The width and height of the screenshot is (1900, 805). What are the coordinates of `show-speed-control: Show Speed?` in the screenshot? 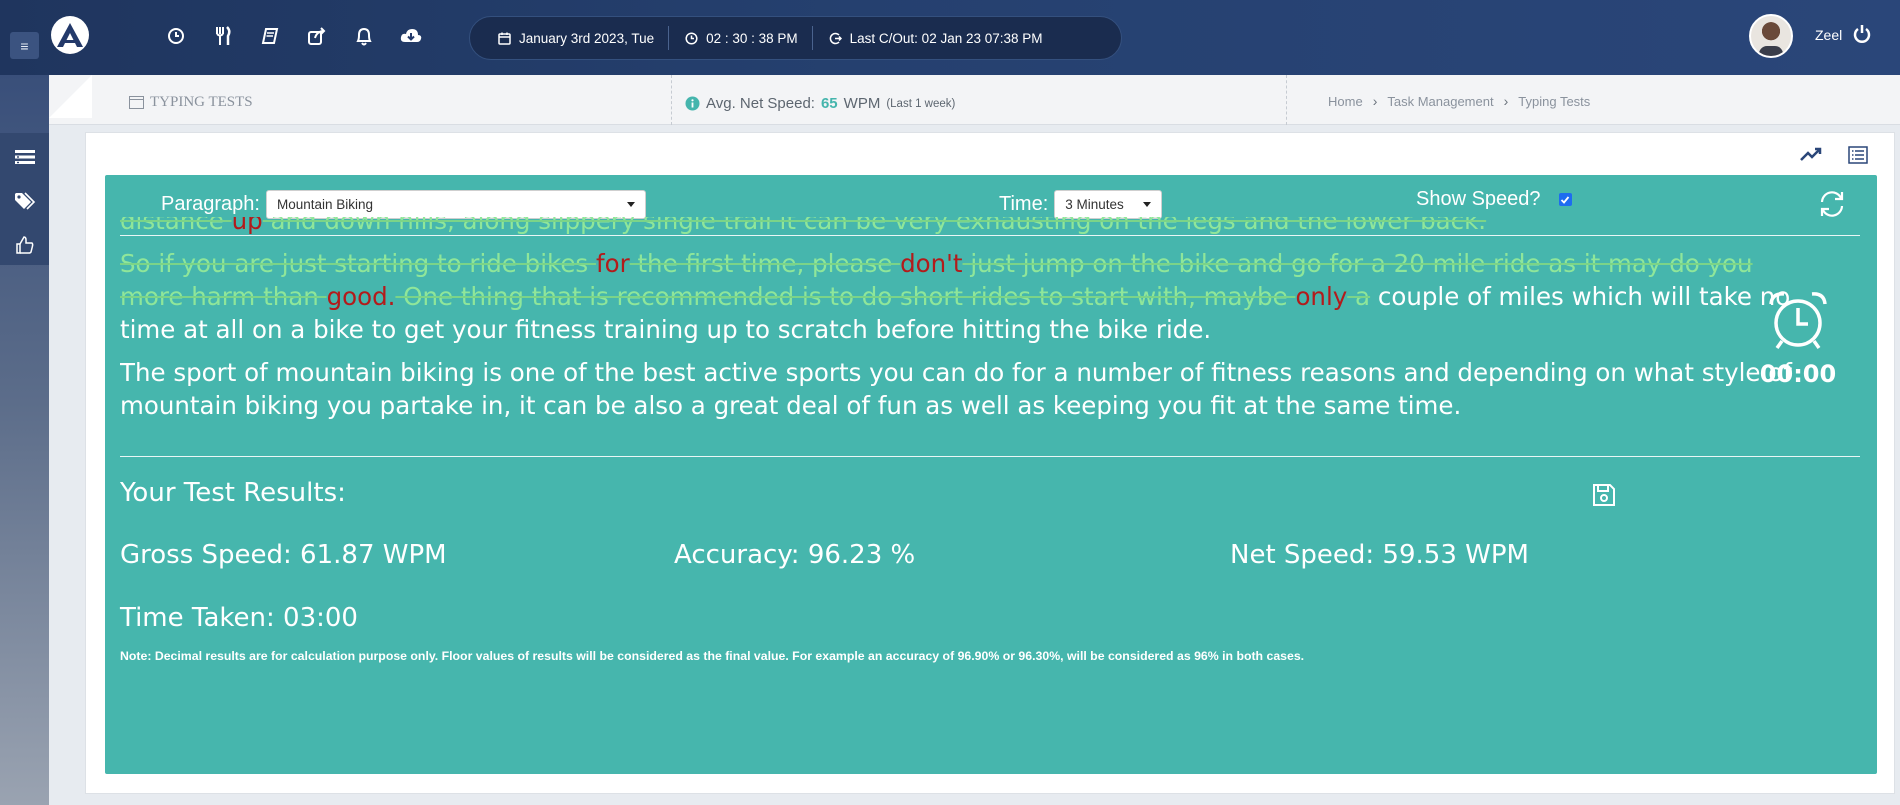 It's located at (1494, 199).